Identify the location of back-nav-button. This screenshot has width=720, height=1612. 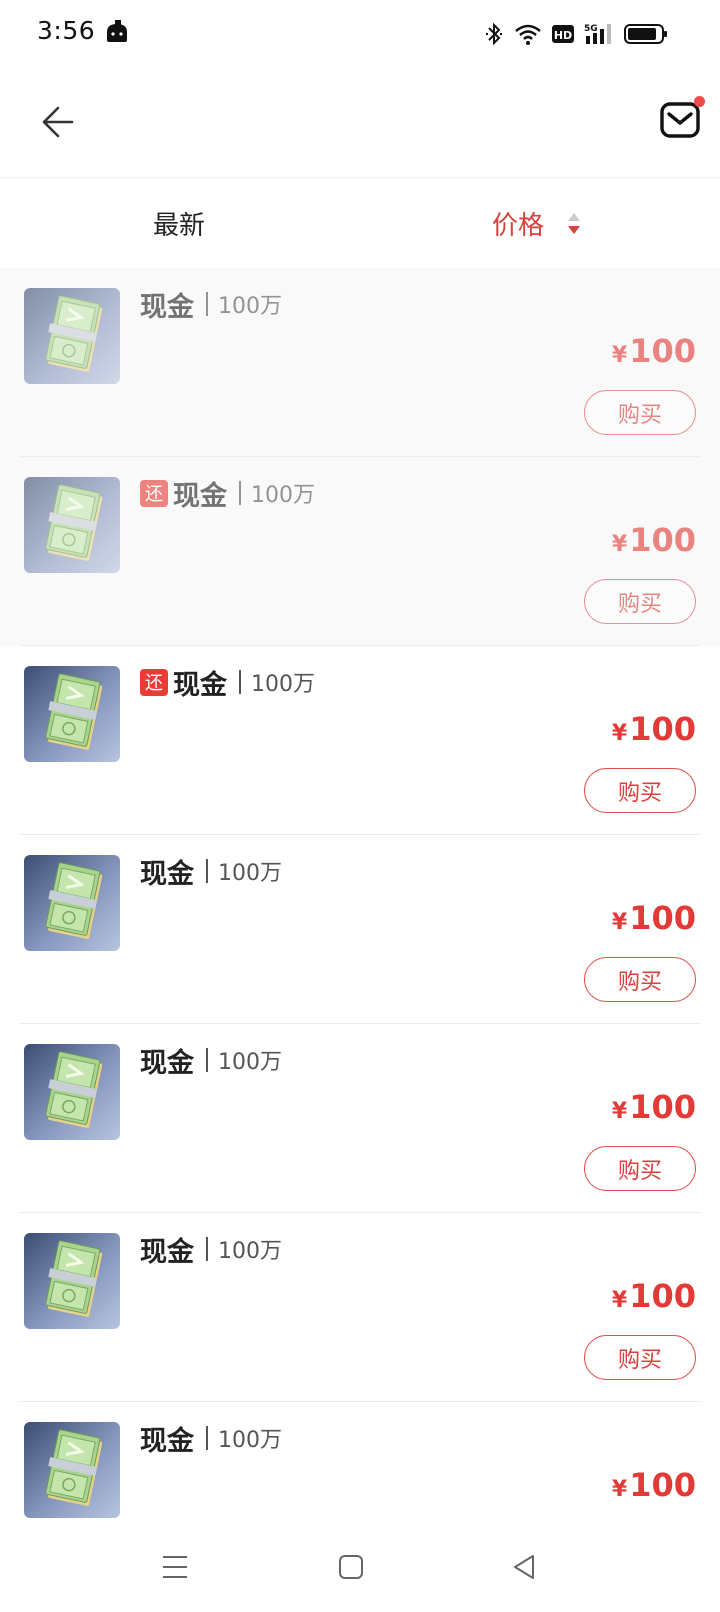
(524, 1567).